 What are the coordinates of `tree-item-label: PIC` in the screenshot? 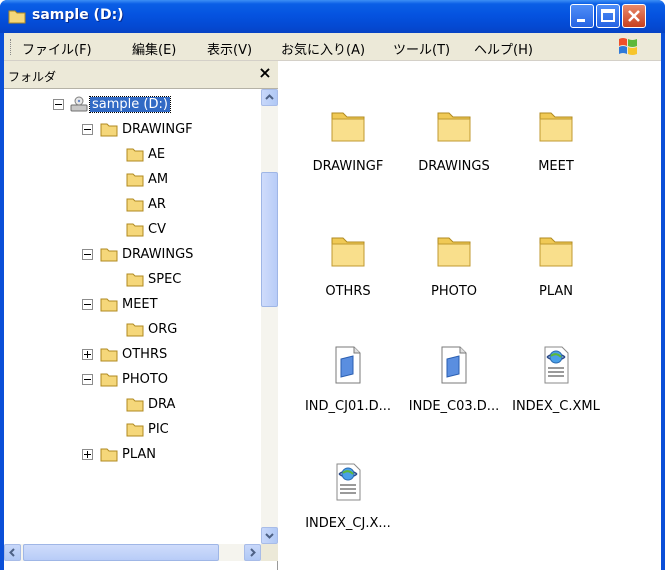 It's located at (158, 429).